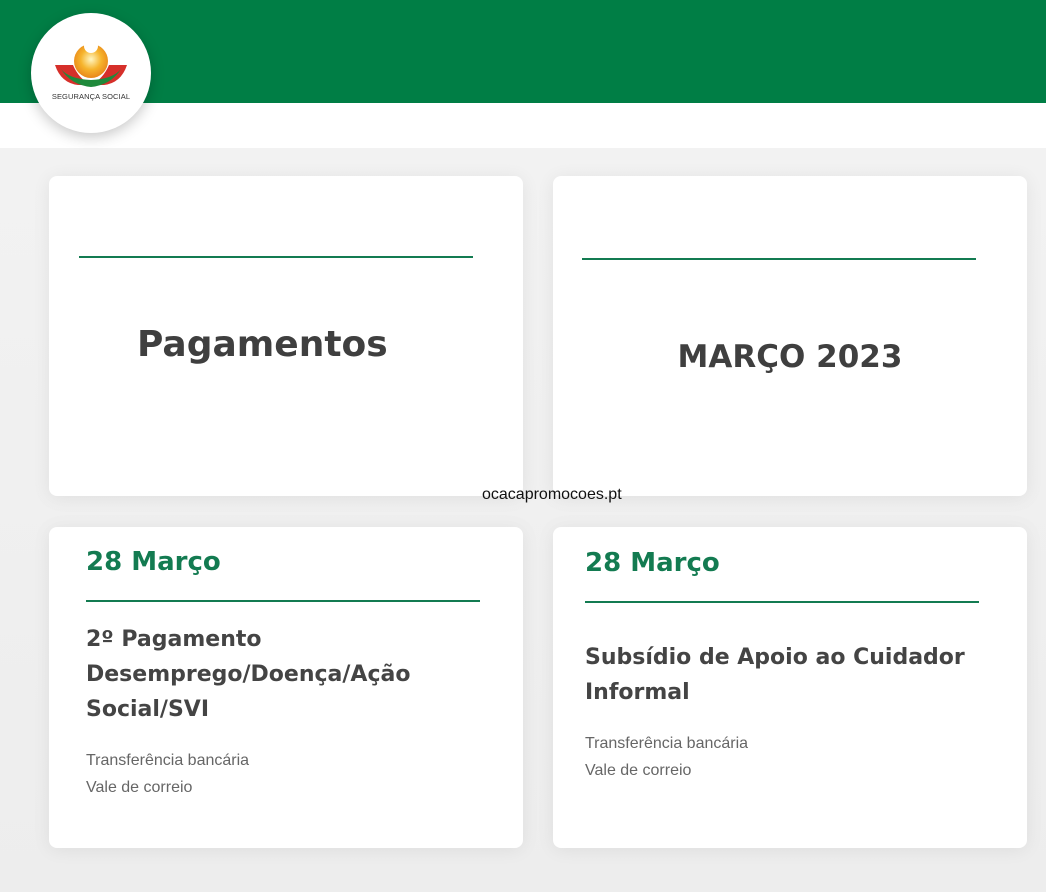 This screenshot has width=1046, height=892. I want to click on top-header-bar, so click(523, 51).